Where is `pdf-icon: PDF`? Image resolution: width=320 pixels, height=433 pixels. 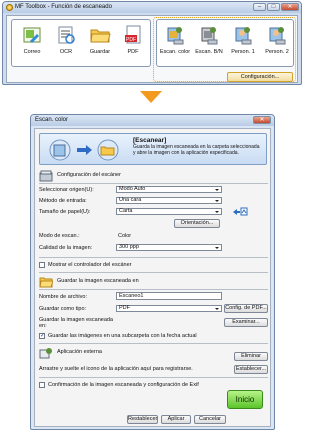
pdf-icon: PDF is located at coordinates (133, 34).